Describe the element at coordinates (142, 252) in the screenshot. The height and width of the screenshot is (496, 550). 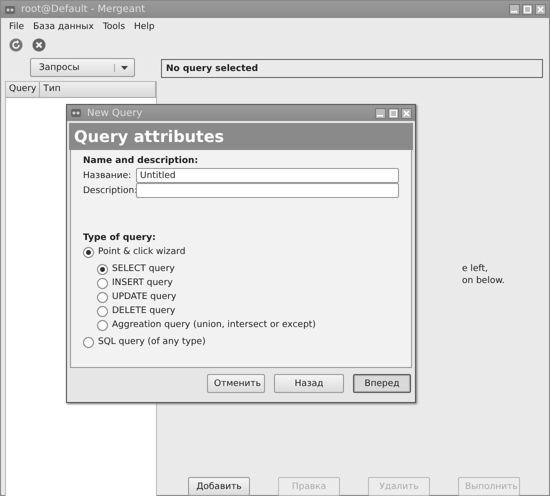
I see `radio-label: Point & click wizard` at that location.